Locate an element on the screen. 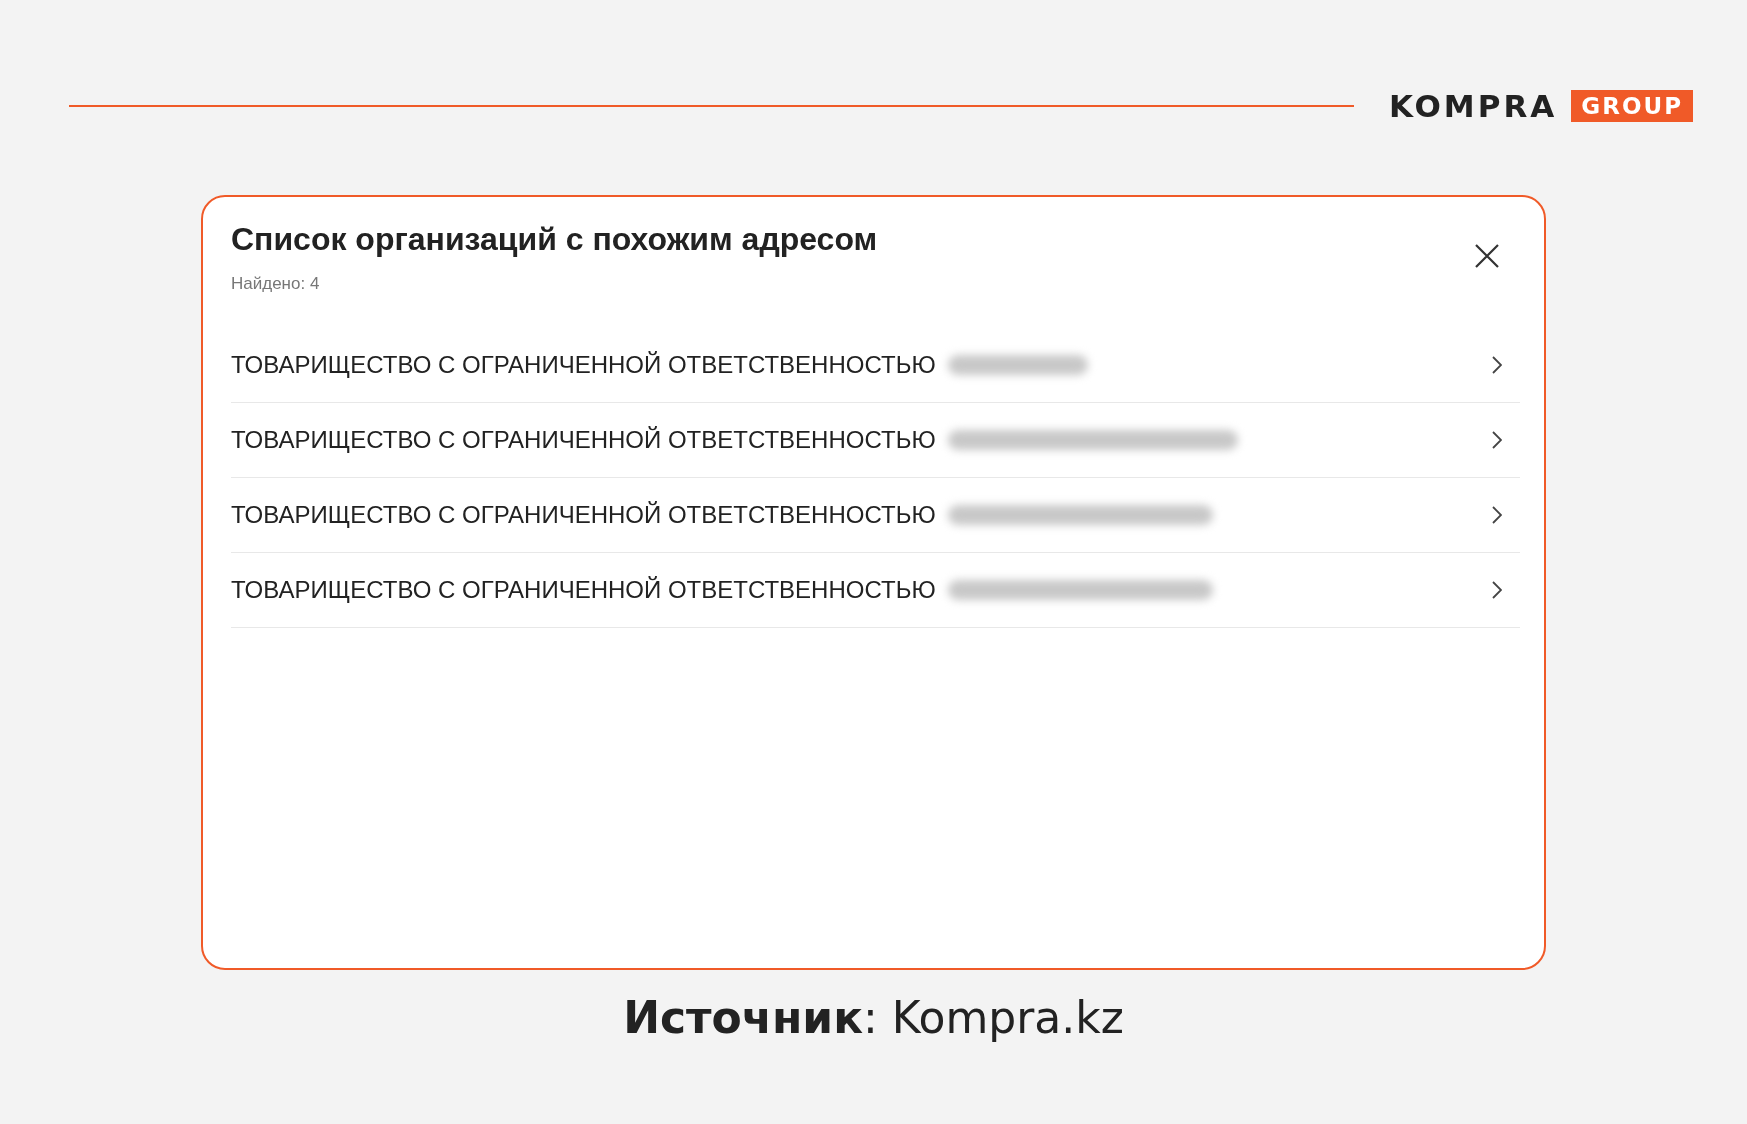  close-icon is located at coordinates (1487, 256).